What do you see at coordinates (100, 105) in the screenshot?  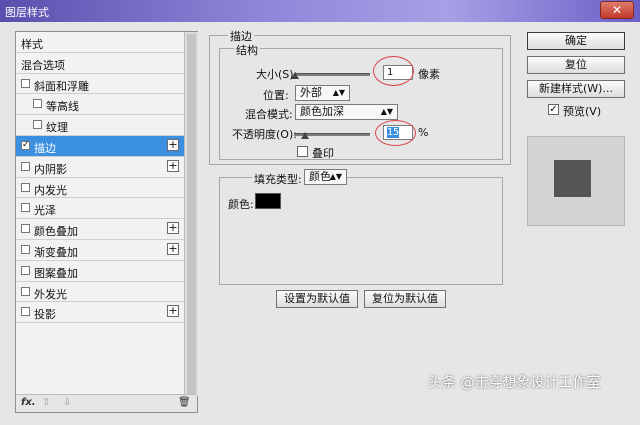 I see `sidebar-item-3: 等高线` at bounding box center [100, 105].